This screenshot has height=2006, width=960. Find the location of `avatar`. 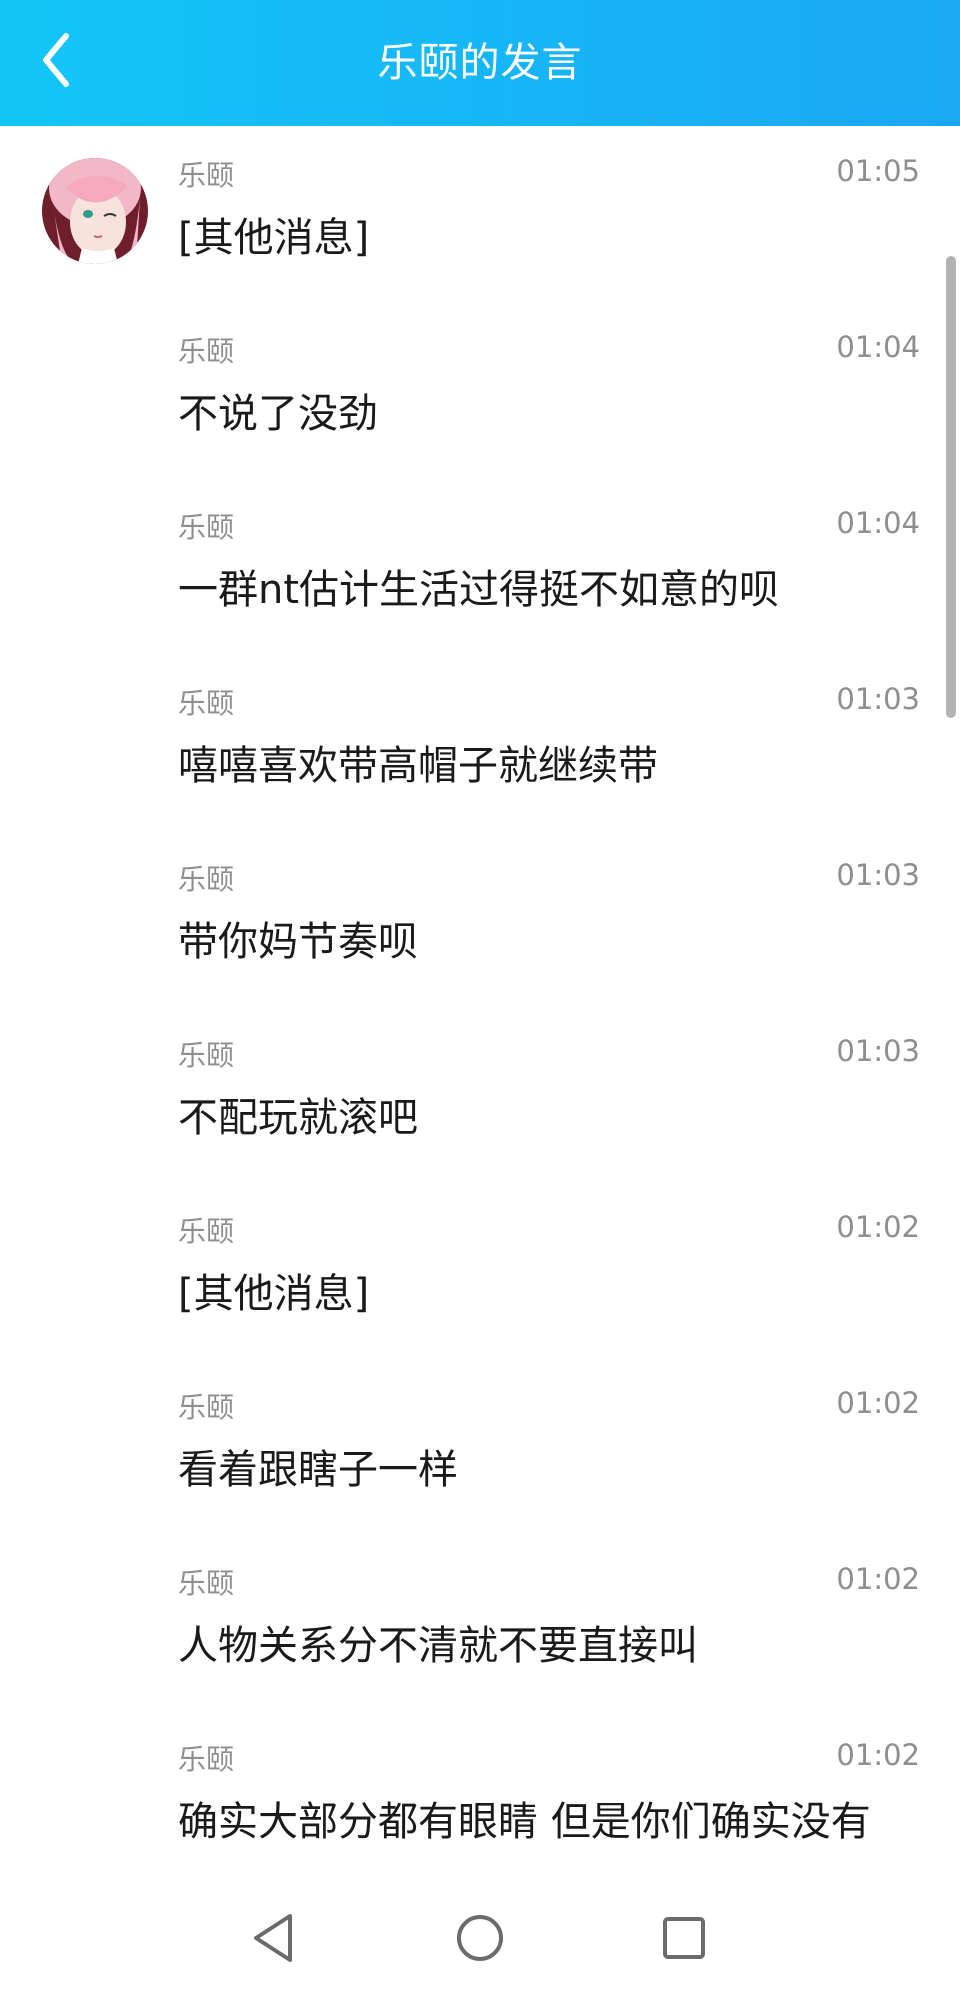

avatar is located at coordinates (95, 211).